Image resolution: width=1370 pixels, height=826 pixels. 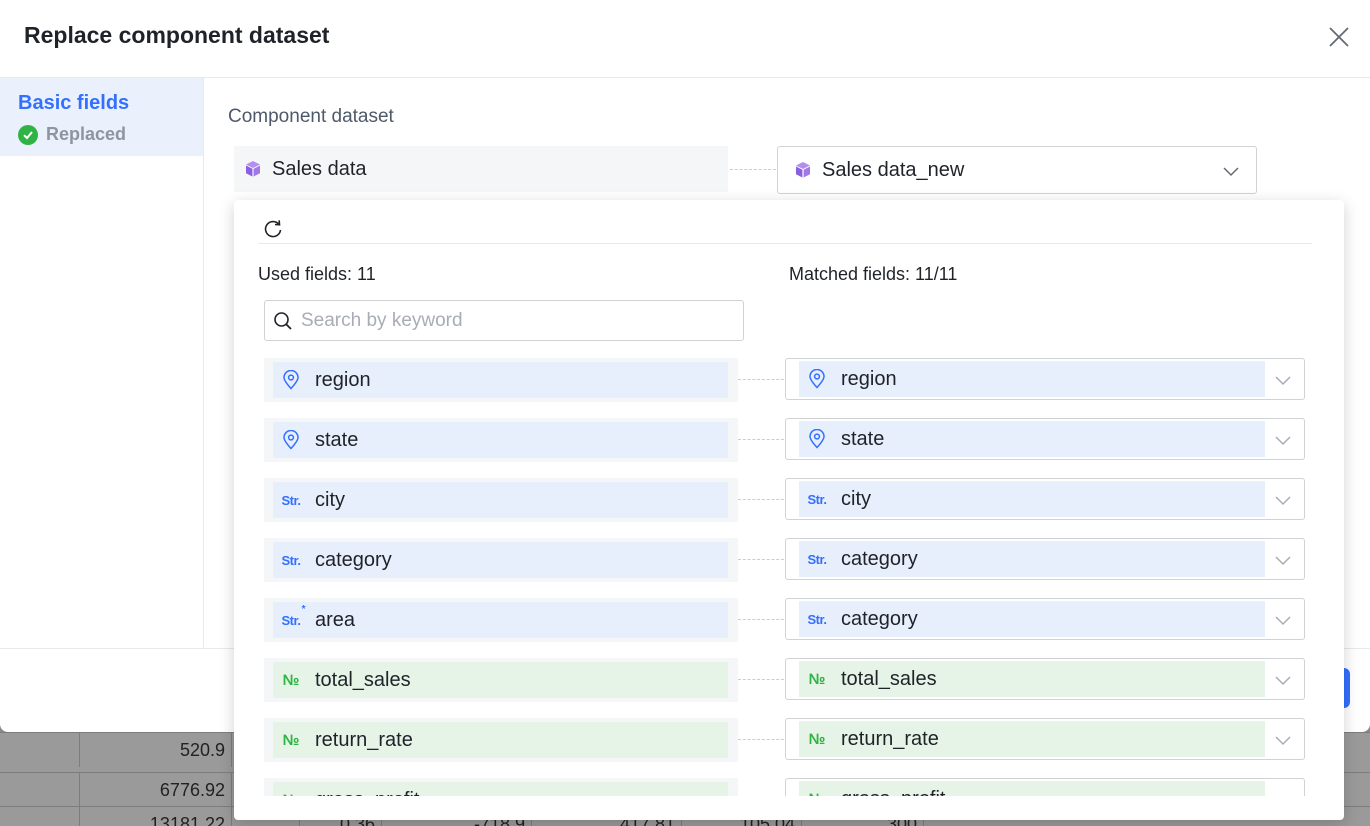 I want to click on target-field-name: total_sales, so click(x=889, y=678).